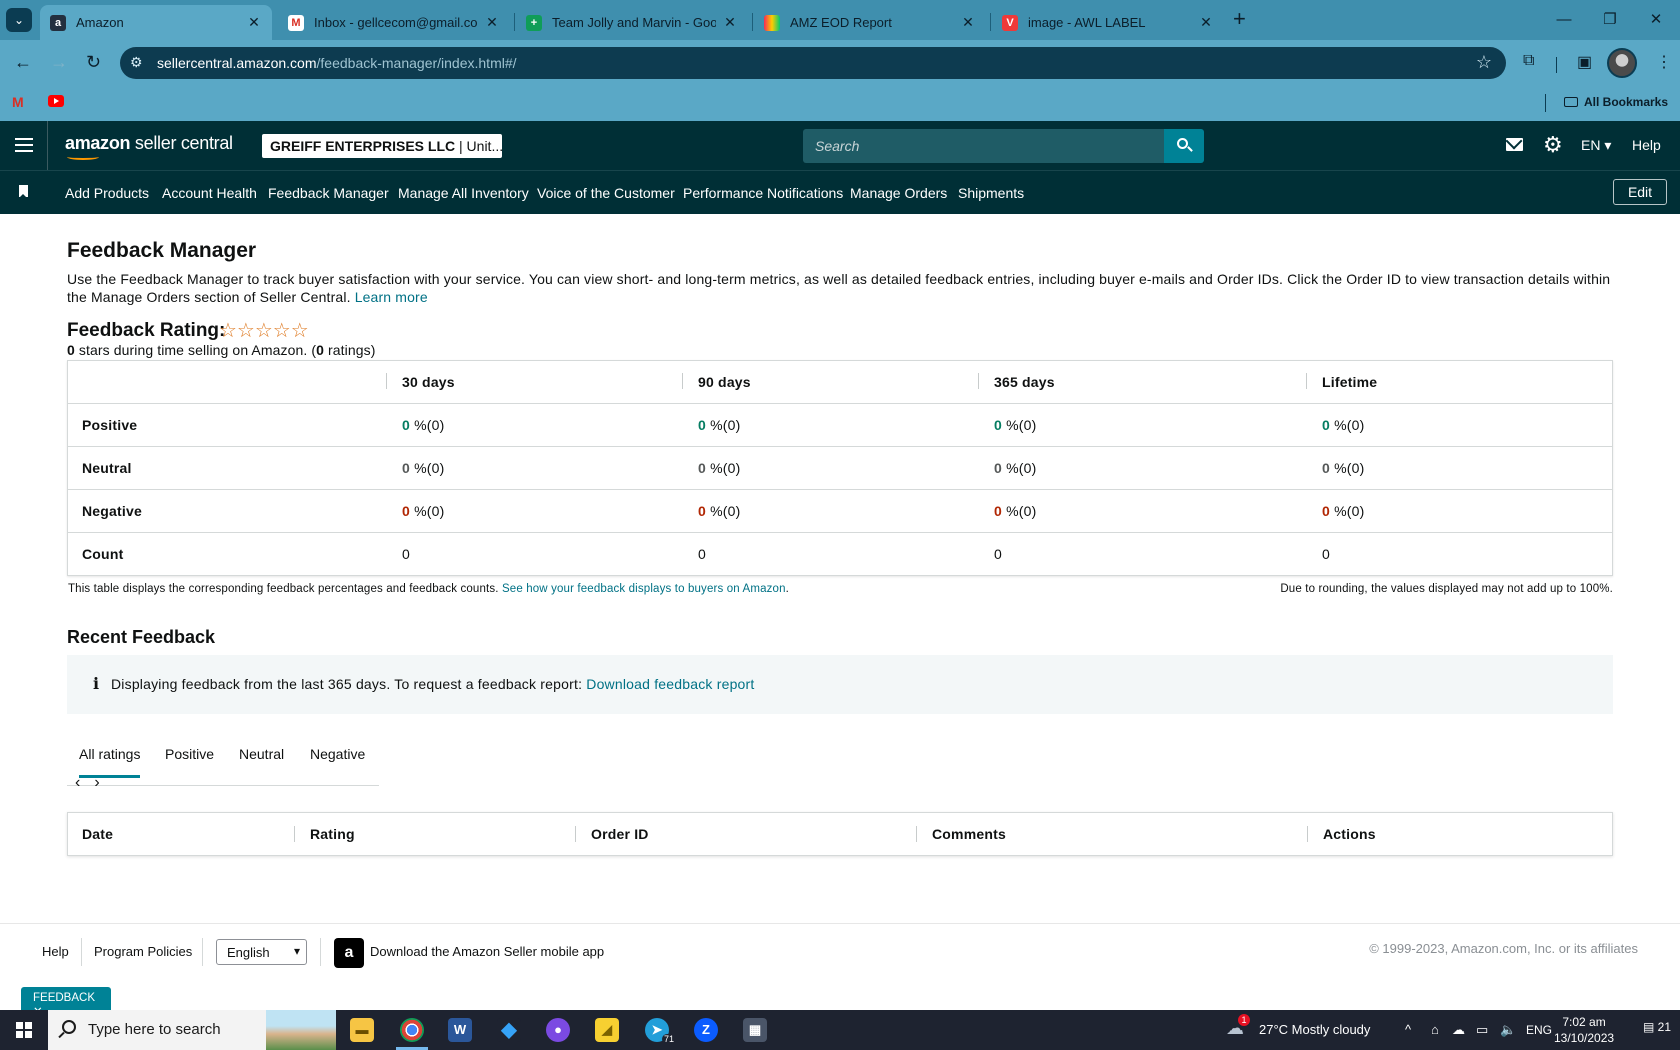 The height and width of the screenshot is (1050, 1680). What do you see at coordinates (77, 782) in the screenshot?
I see `chevron-left-icon: ‹` at bounding box center [77, 782].